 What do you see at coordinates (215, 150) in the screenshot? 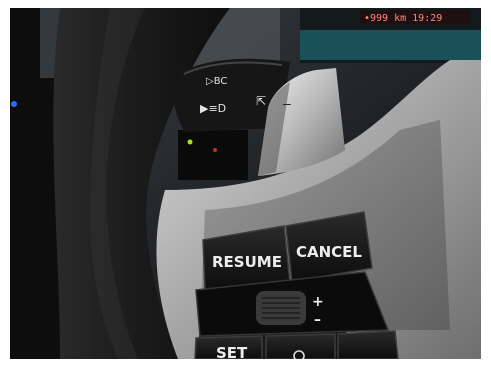
I see `red-led` at bounding box center [215, 150].